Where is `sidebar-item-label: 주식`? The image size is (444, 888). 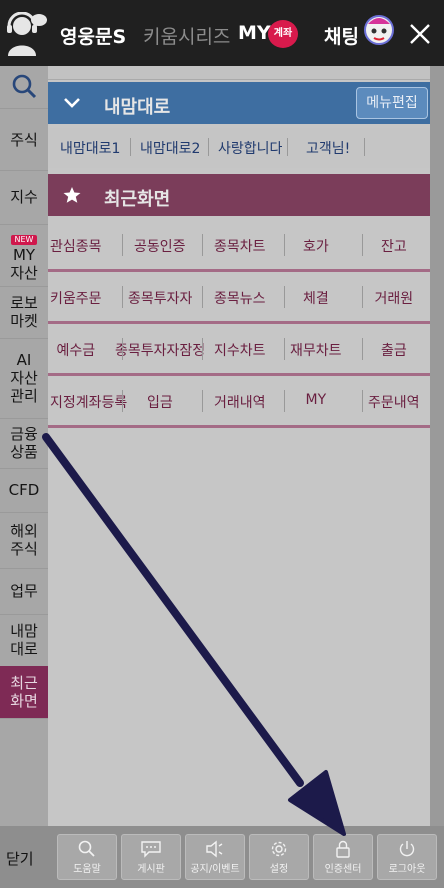 sidebar-item-label: 주식 is located at coordinates (24, 140).